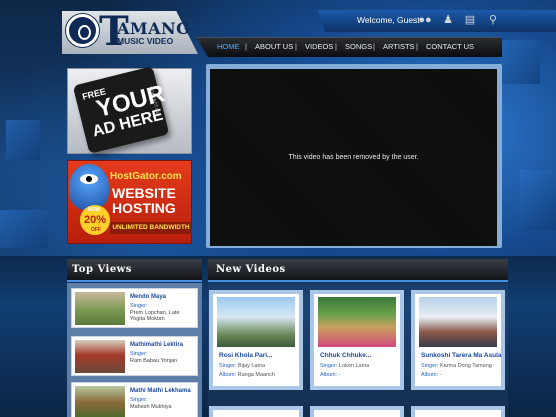  Describe the element at coordinates (151, 228) in the screenshot. I see `ad-bandwidth-band: UNLIMITED BANDWIDTH` at that location.